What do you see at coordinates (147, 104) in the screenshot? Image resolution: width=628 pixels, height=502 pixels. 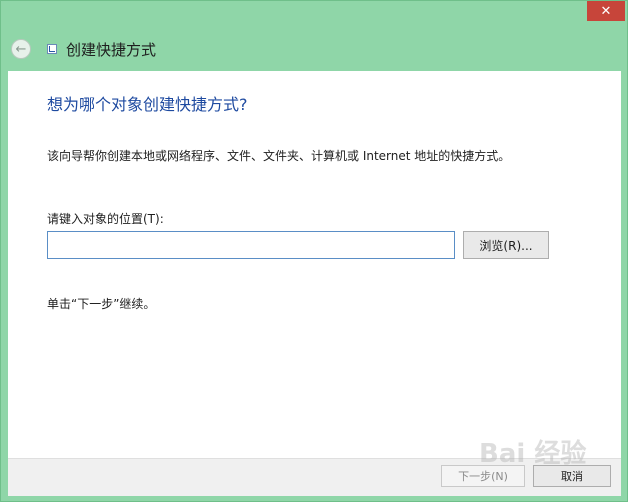 I see `page-heading: 想为哪个对象创建快捷方式?` at bounding box center [147, 104].